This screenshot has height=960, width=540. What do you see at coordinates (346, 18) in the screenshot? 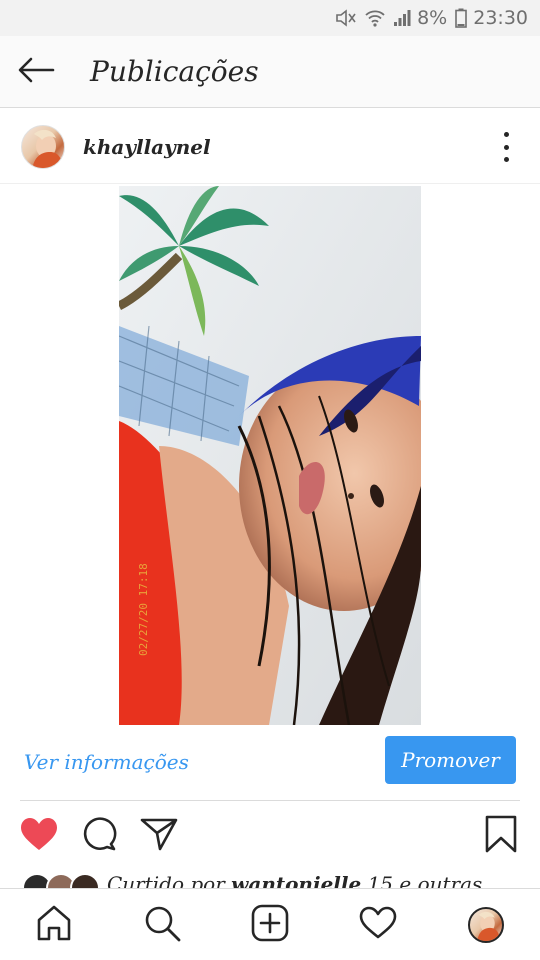
I see `mute-icon` at bounding box center [346, 18].